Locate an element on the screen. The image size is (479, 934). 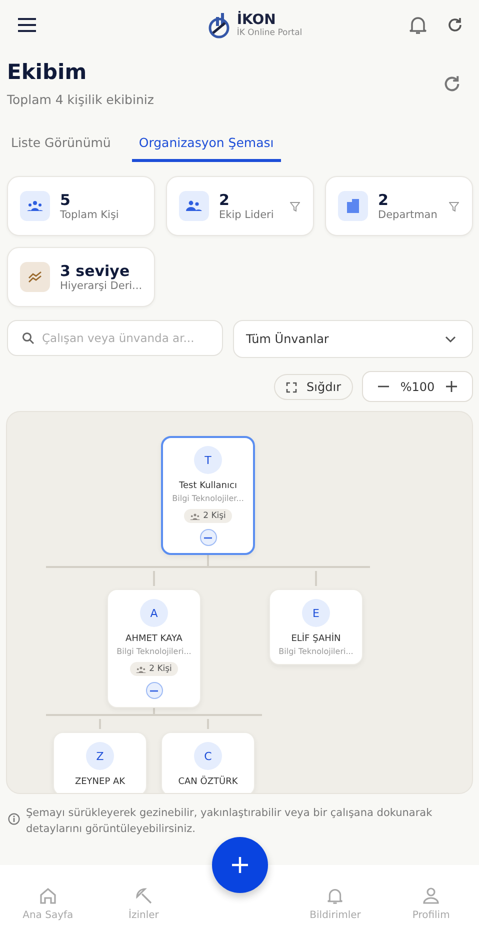
stat-label: Toplam Kişi is located at coordinates (89, 215).